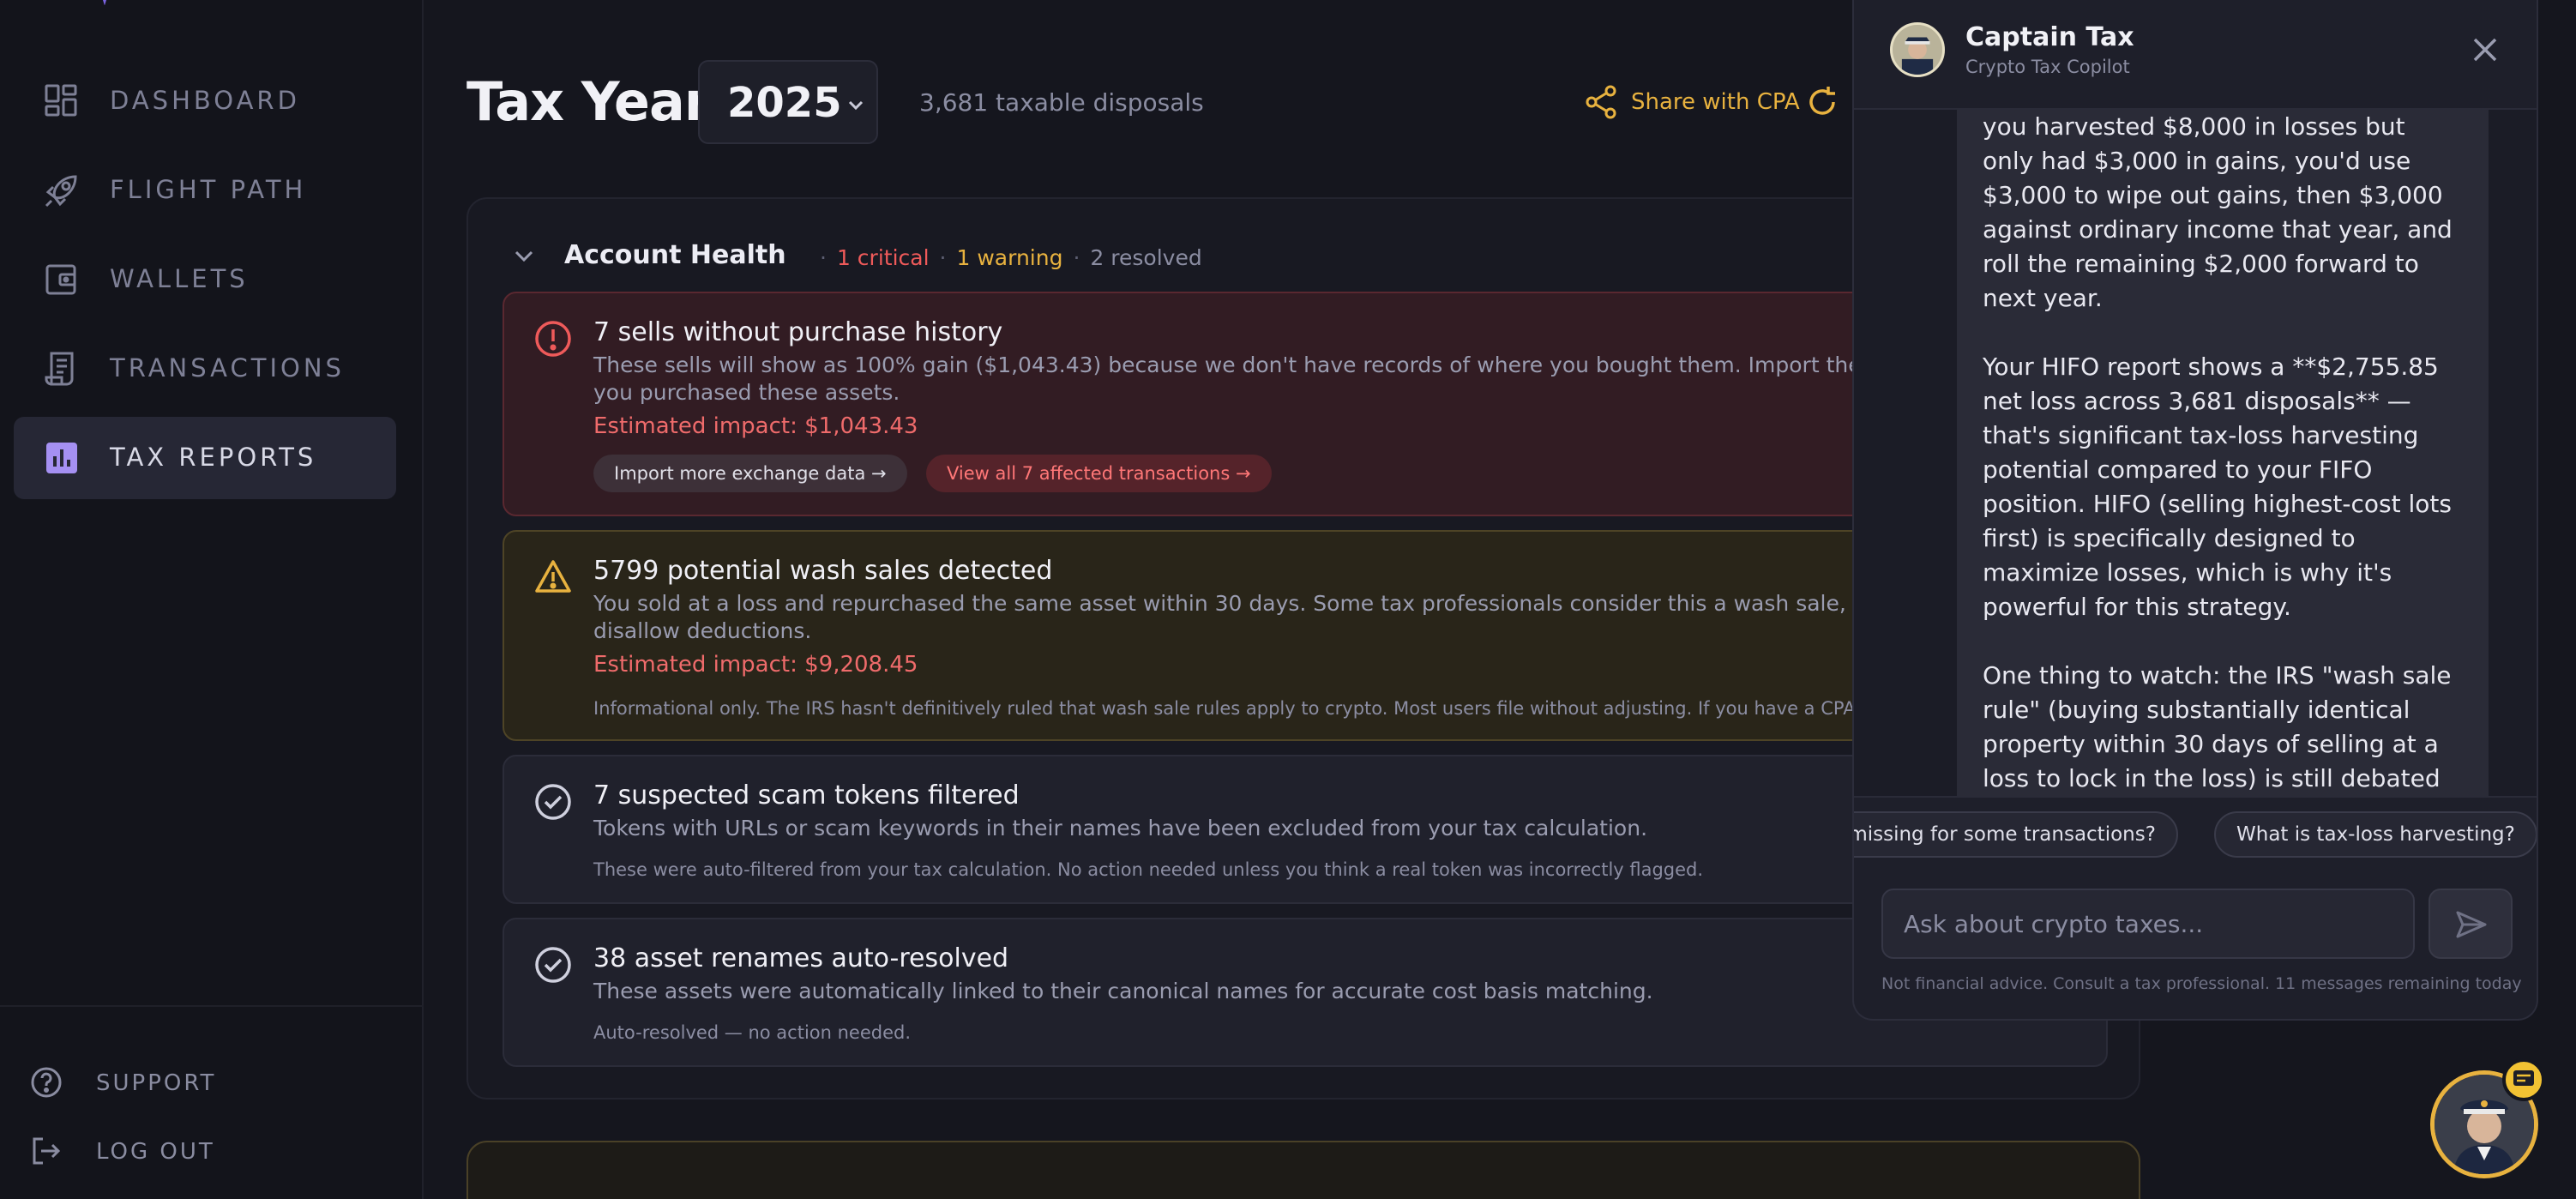 This screenshot has height=1199, width=2576. I want to click on logout-label: LOG OUT, so click(155, 1152).